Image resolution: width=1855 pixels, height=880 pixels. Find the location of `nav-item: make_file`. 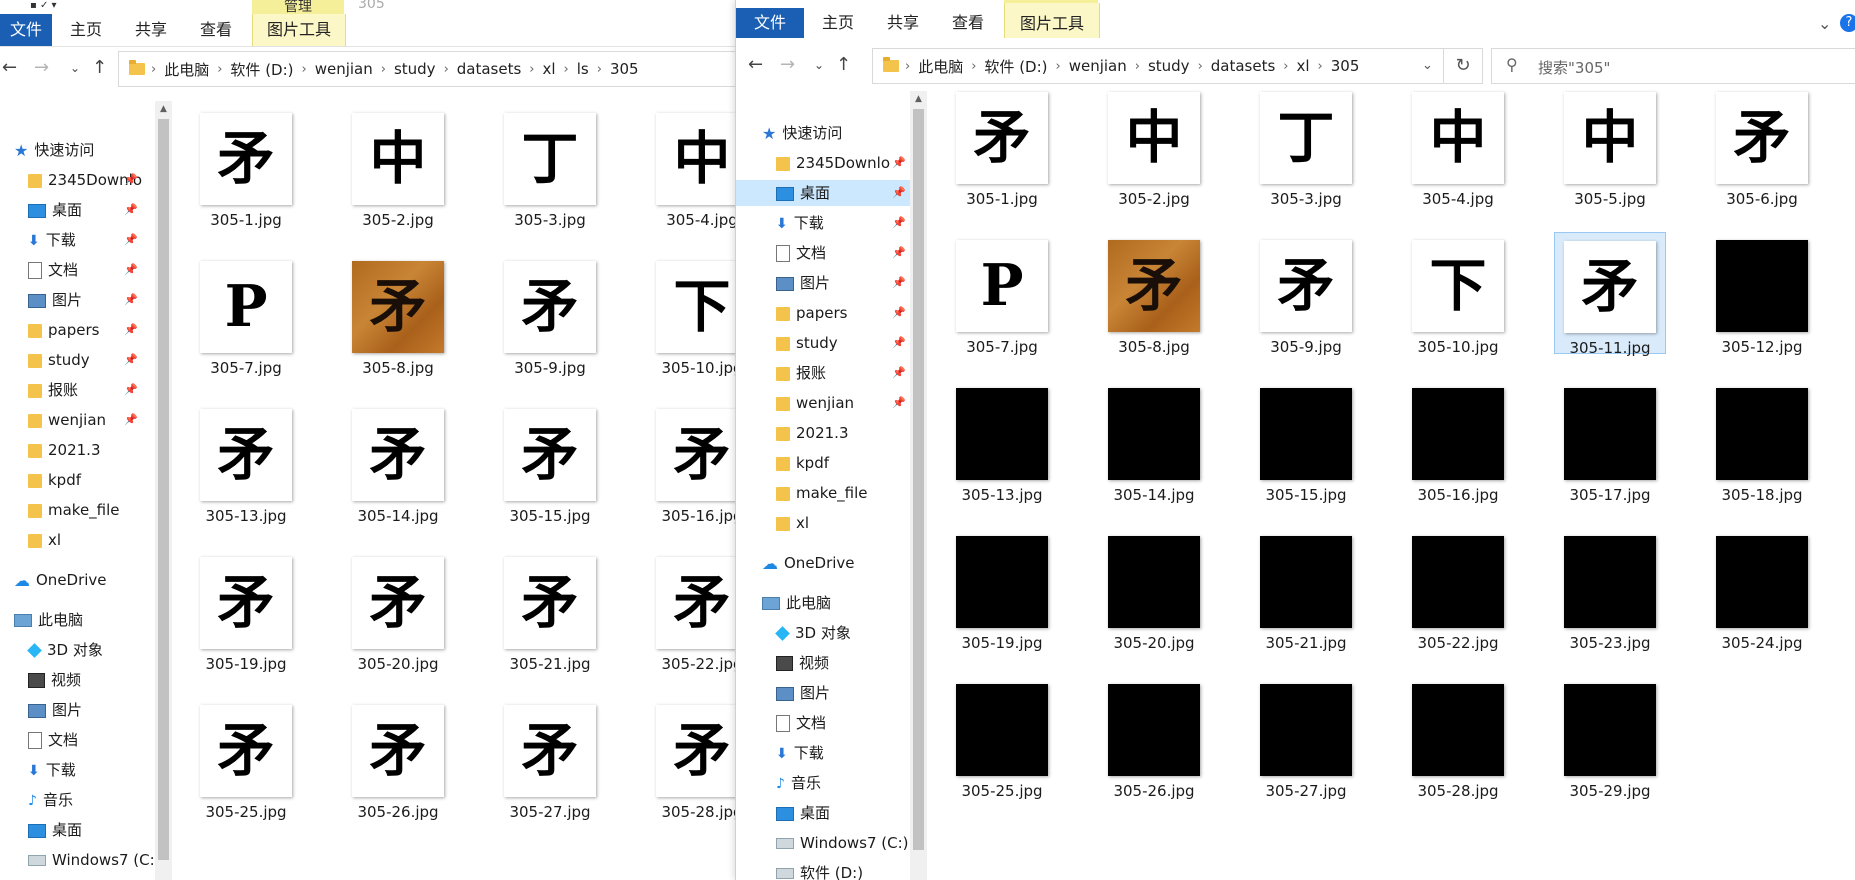

nav-item: make_file is located at coordinates (77, 510).